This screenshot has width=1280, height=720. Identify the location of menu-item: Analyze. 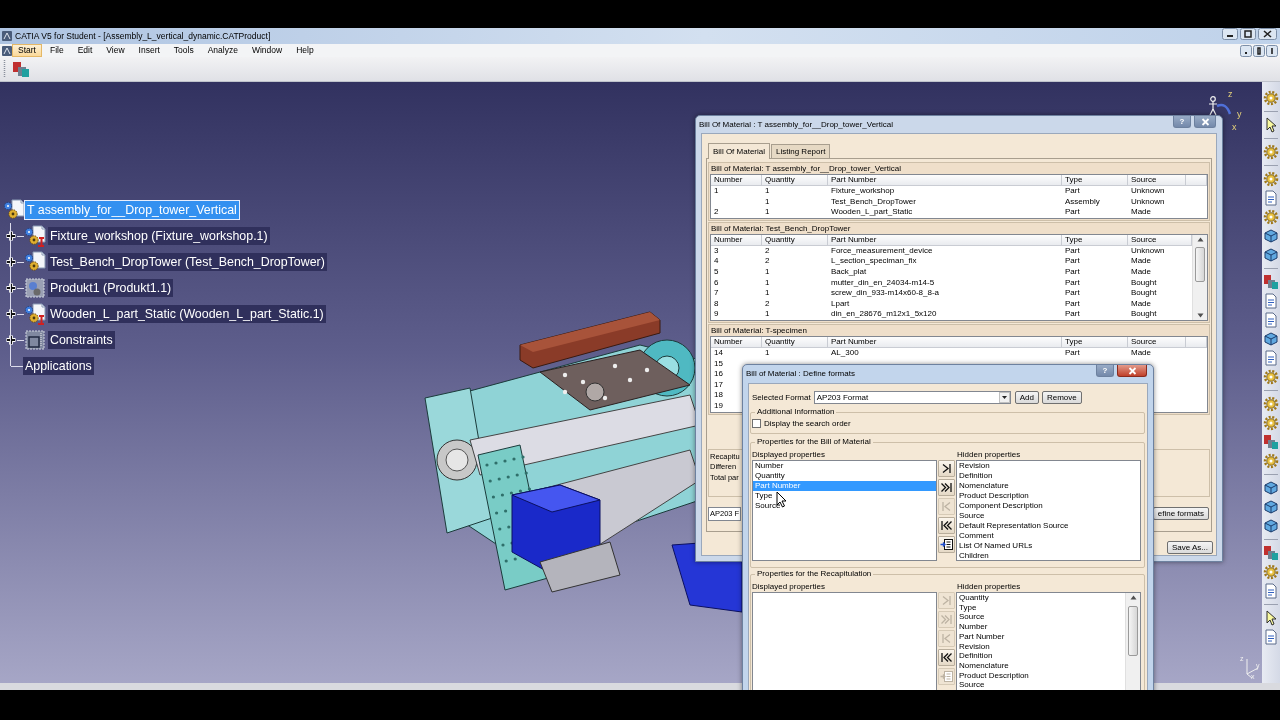
(222, 50).